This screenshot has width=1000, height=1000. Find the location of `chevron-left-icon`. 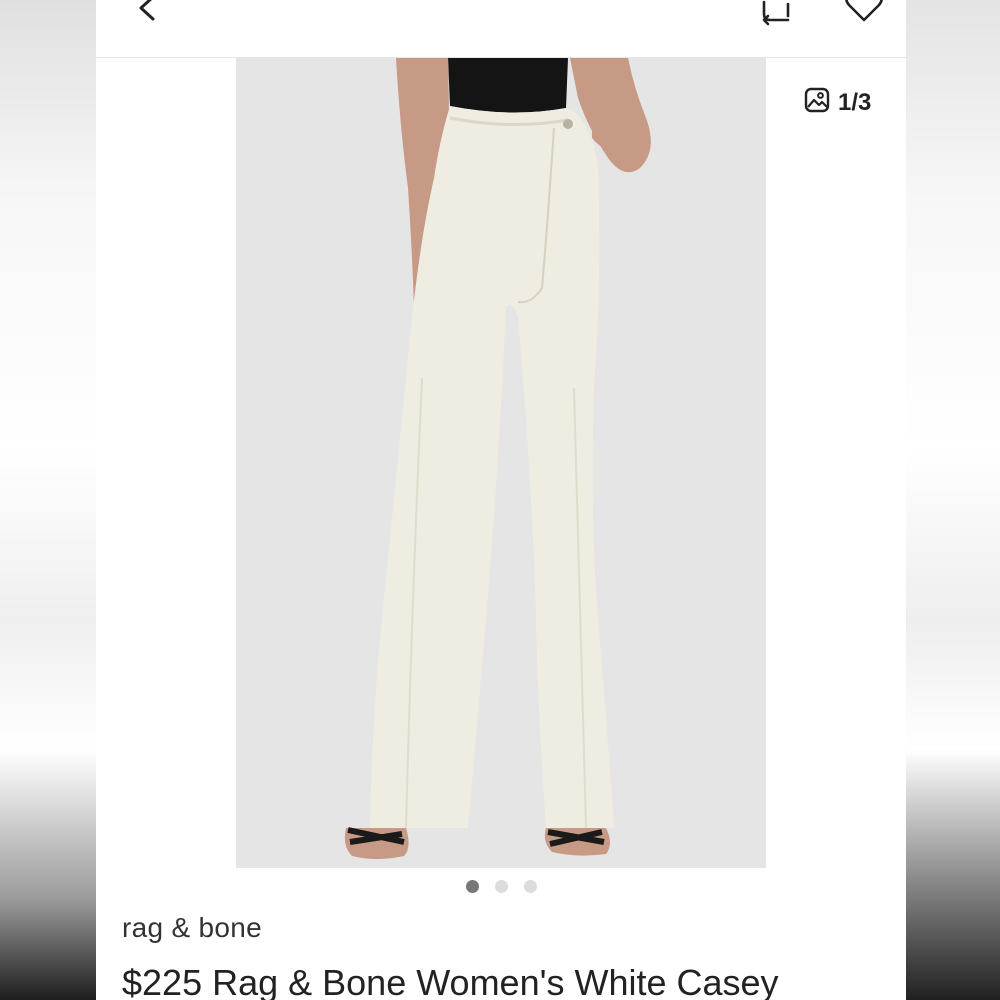

chevron-left-icon is located at coordinates (147, 15).